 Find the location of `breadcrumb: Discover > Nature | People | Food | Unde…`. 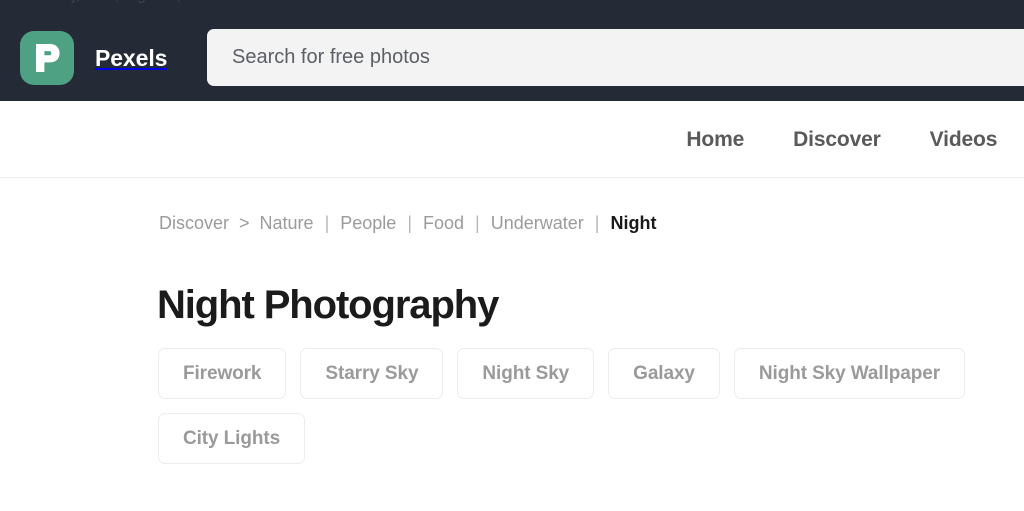

breadcrumb: Discover > Nature | People | Food | Unde… is located at coordinates (407, 223).